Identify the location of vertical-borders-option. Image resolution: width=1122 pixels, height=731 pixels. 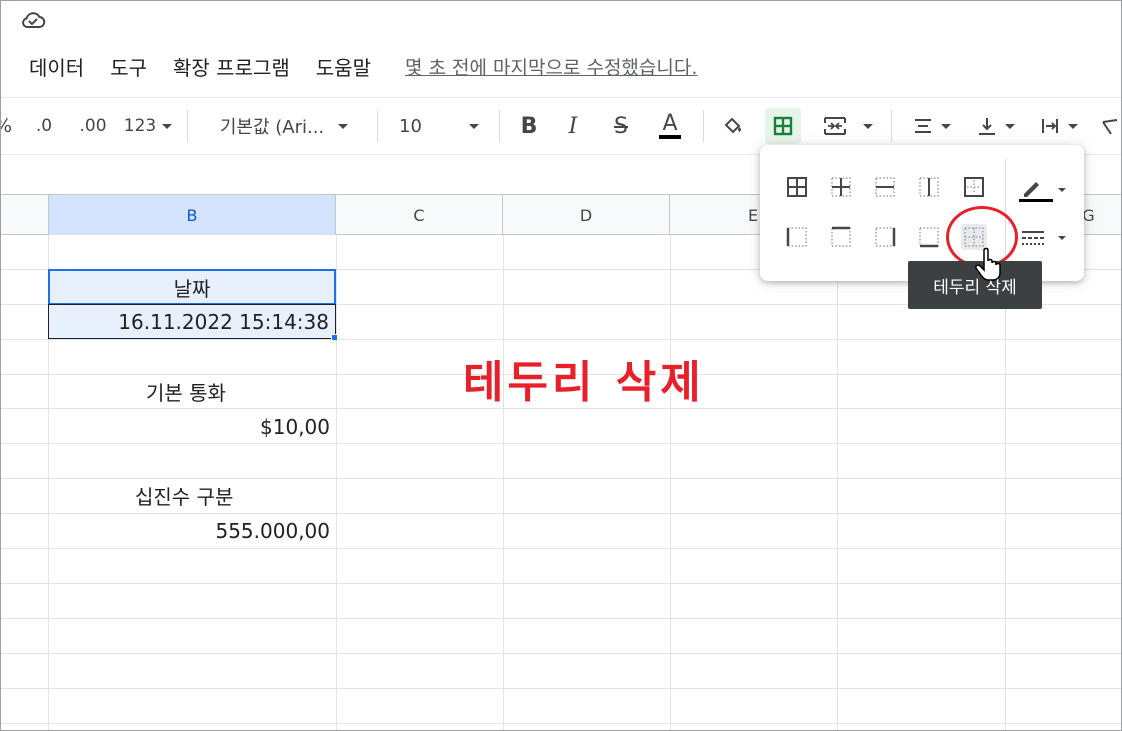
(929, 187).